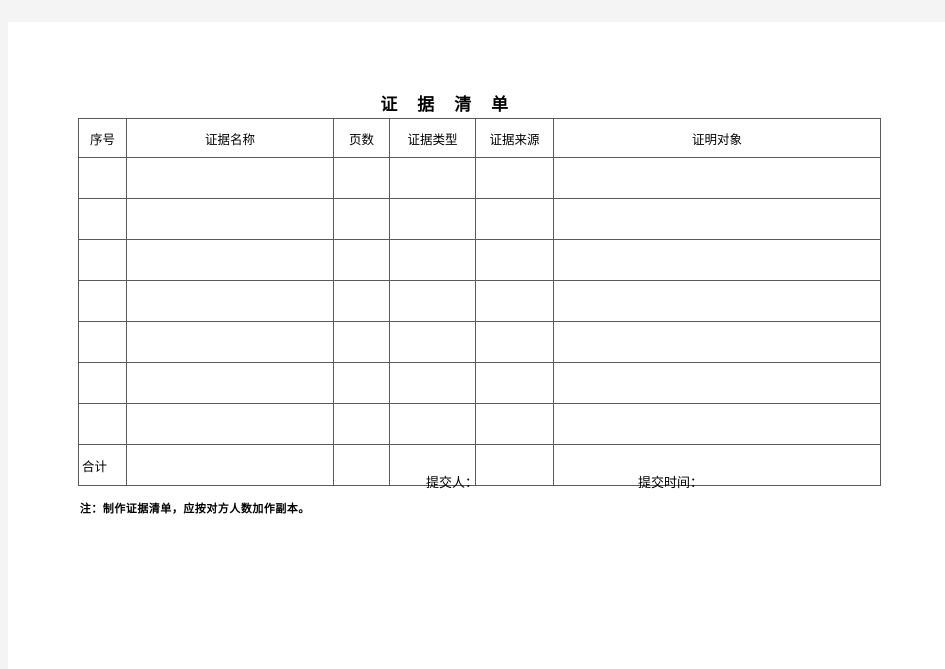 Image resolution: width=945 pixels, height=669 pixels. Describe the element at coordinates (432, 138) in the screenshot. I see `header-cell-type: 证据类型` at that location.